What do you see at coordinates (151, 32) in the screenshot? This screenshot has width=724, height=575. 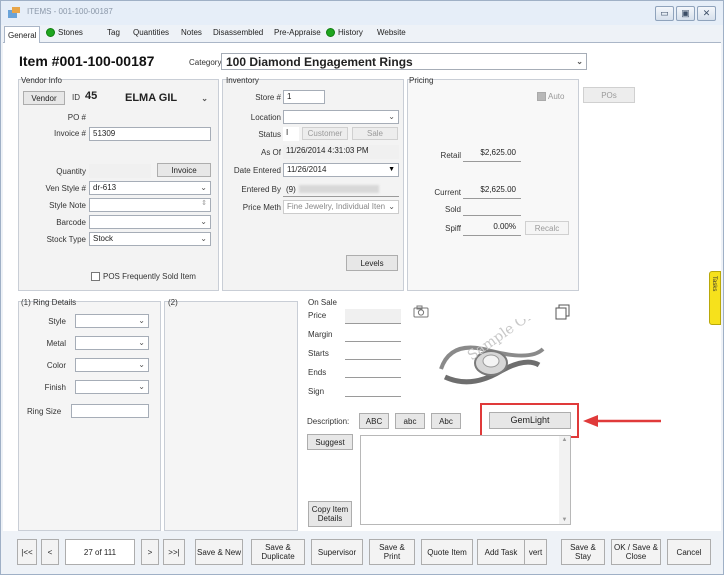 I see `tab-quantities: Quantities` at bounding box center [151, 32].